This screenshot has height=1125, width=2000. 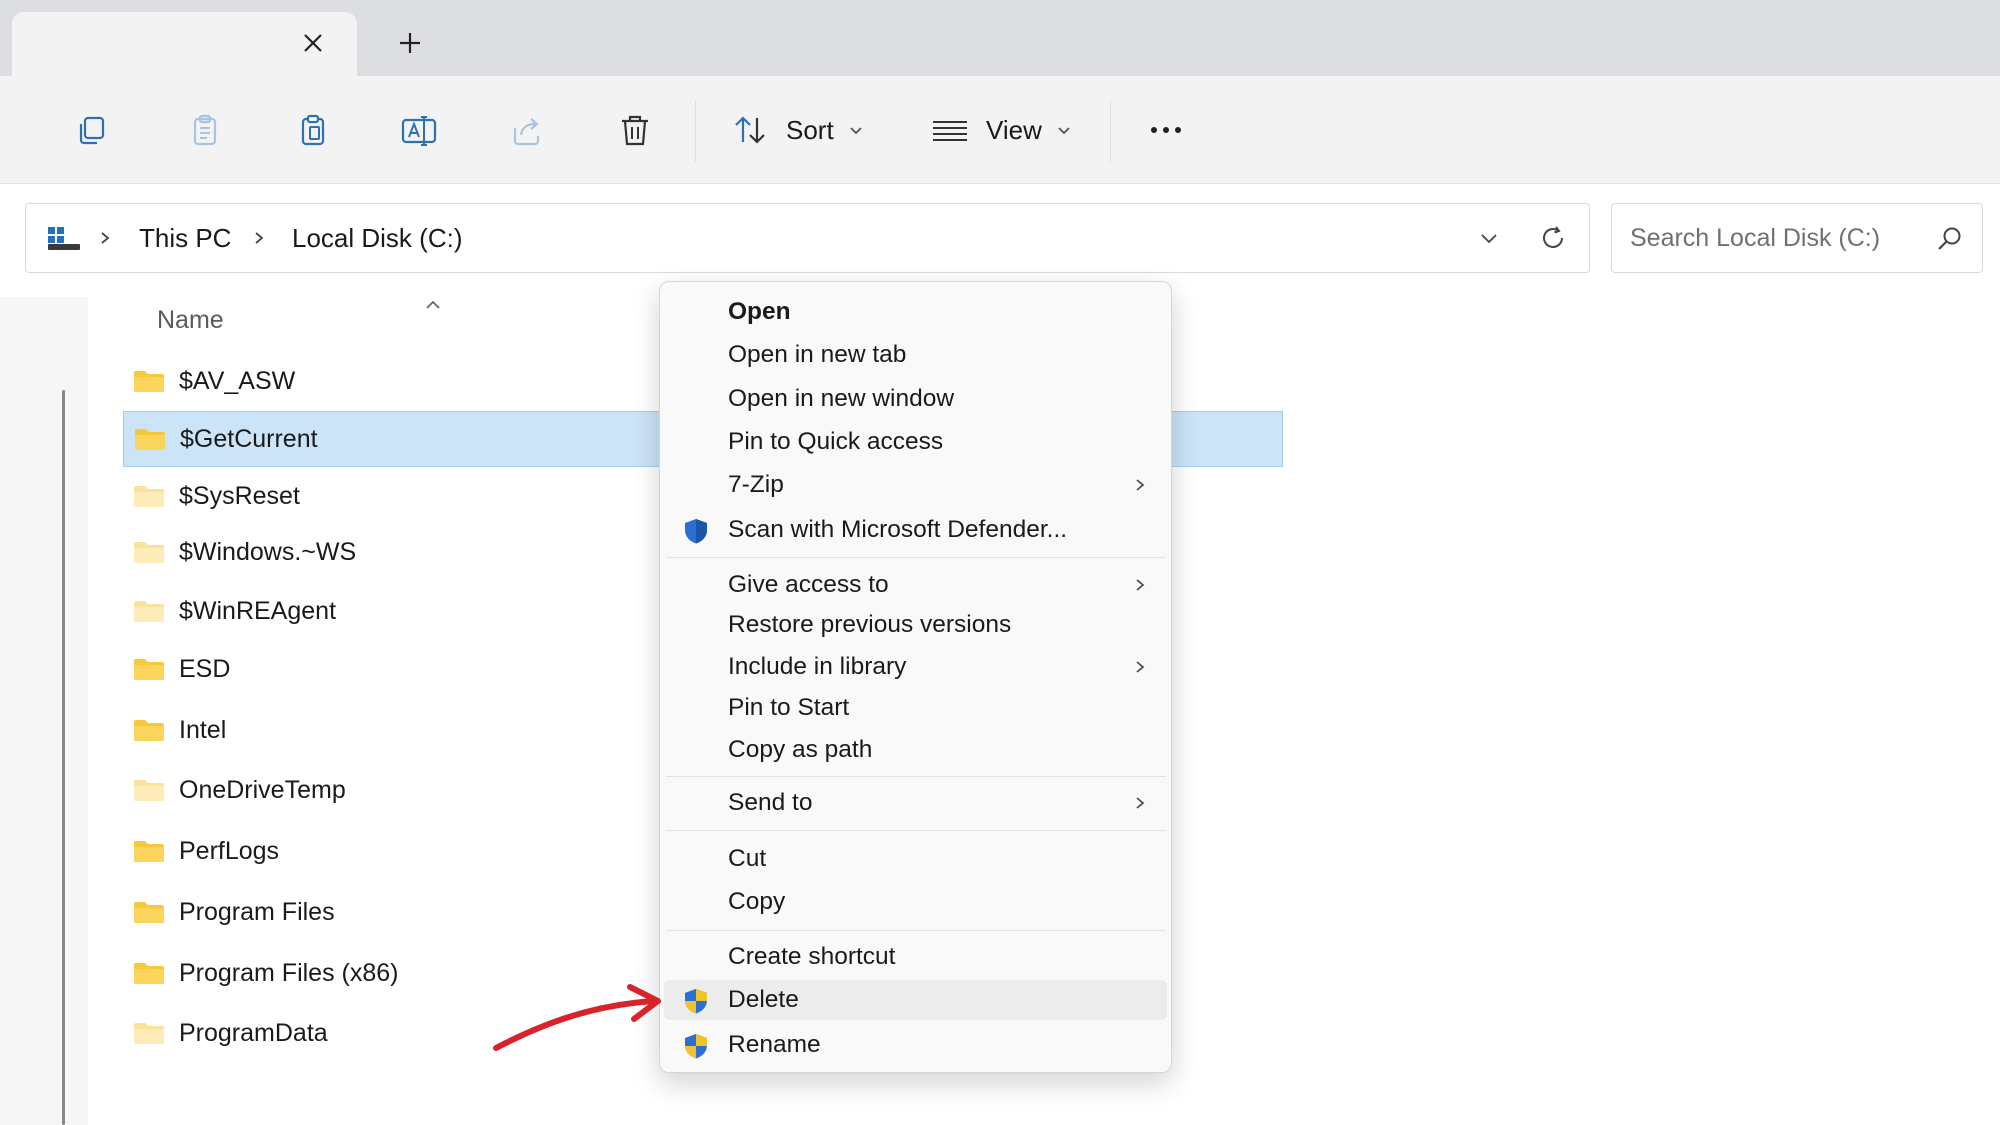 I want to click on command-bar: Sort View, so click(x=1000, y=130).